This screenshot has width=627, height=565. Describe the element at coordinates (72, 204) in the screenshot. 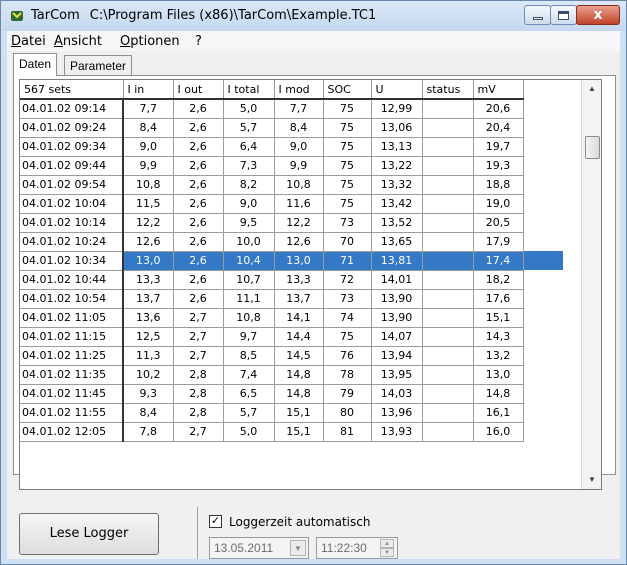

I see `row-timestamp: 04.01.02 10:04` at that location.